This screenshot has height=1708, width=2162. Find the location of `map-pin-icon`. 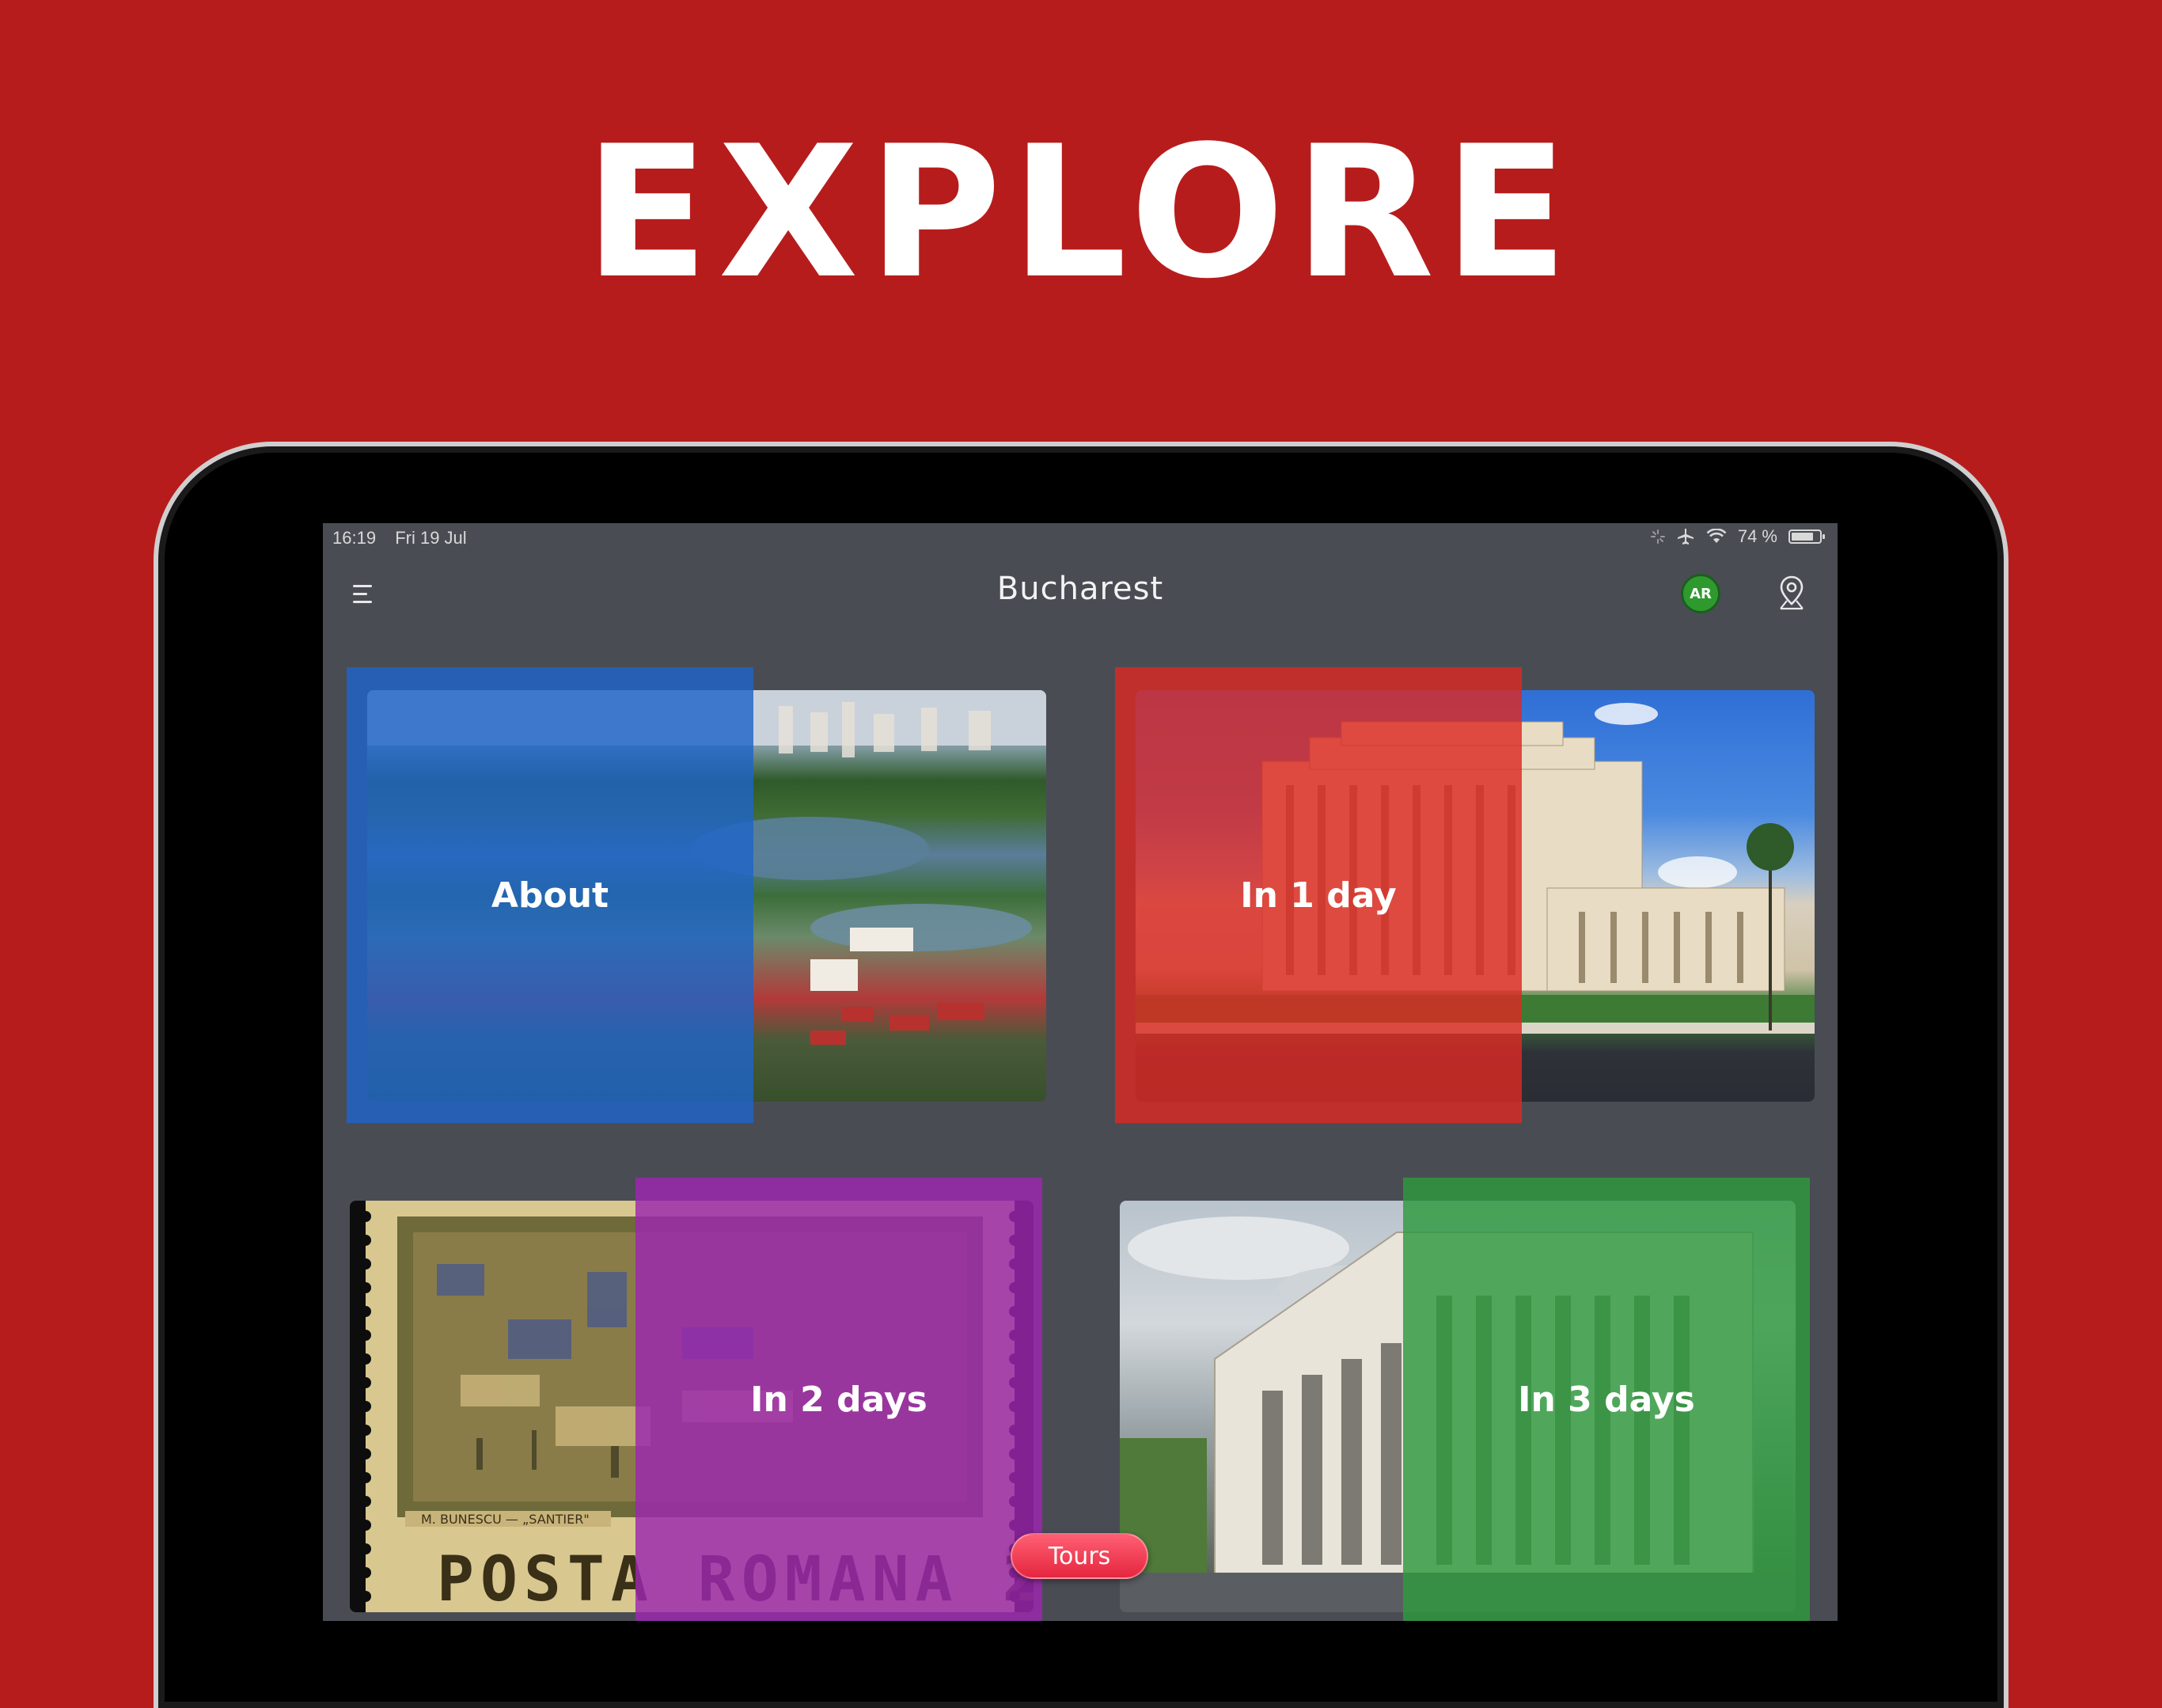

map-pin-icon is located at coordinates (1791, 593).